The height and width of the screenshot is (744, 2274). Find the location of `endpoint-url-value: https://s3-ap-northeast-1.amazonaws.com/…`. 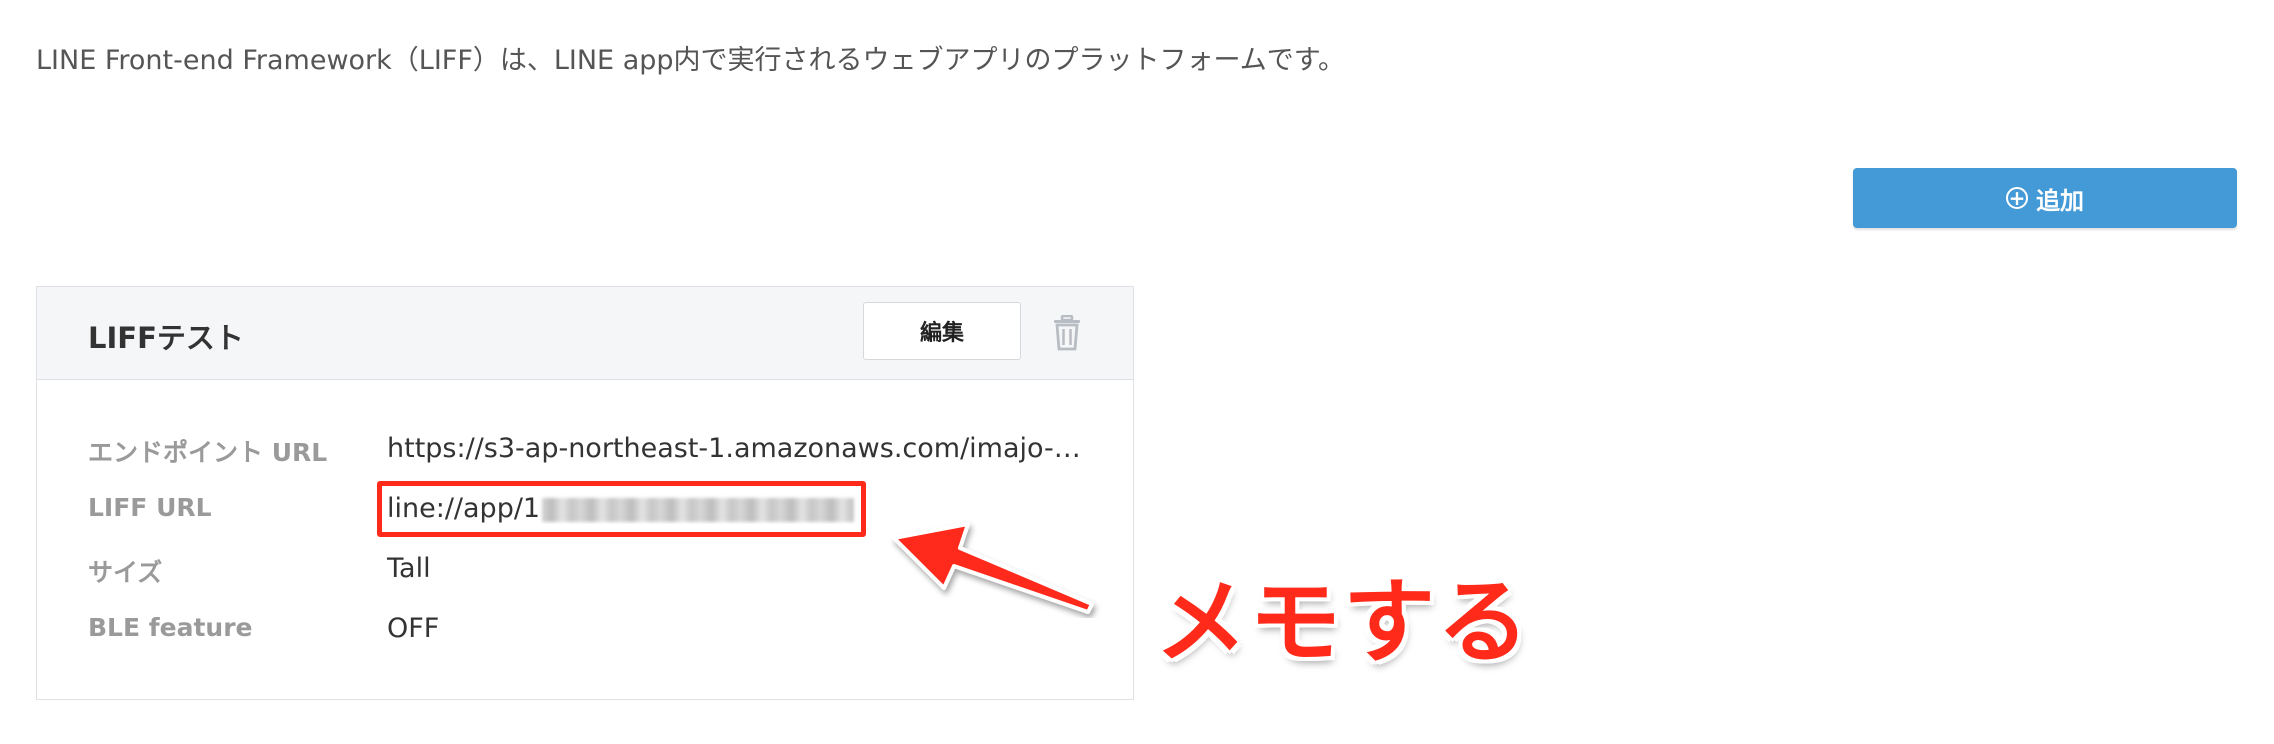

endpoint-url-value: https://s3-ap-northeast-1.amazonaws.com/… is located at coordinates (737, 448).